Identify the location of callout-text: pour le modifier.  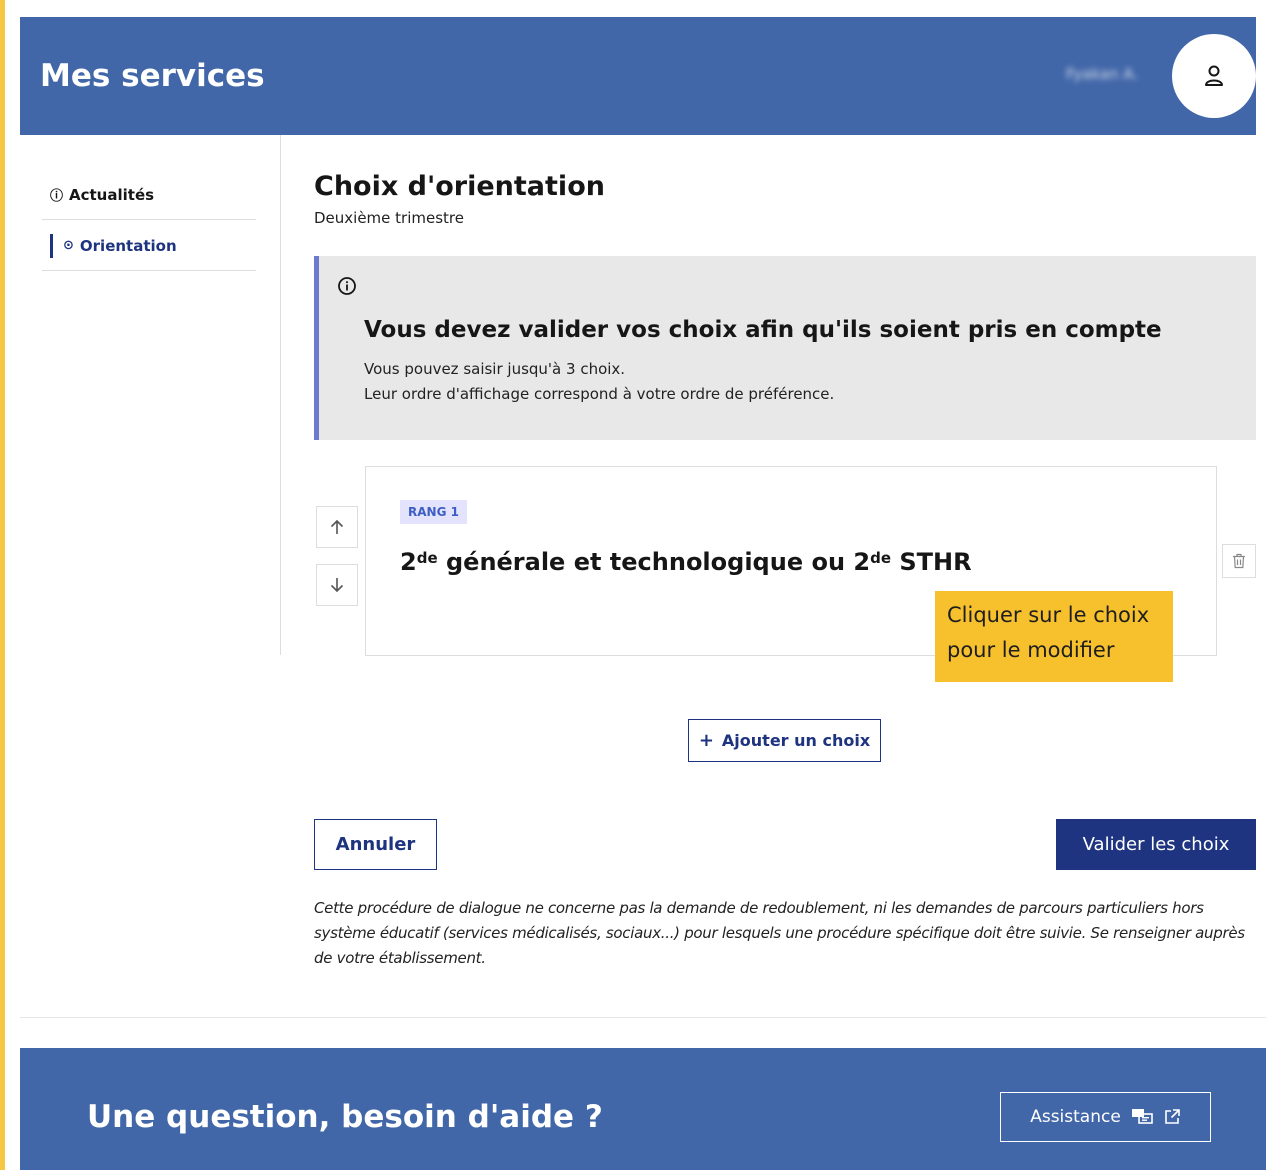
(1031, 650).